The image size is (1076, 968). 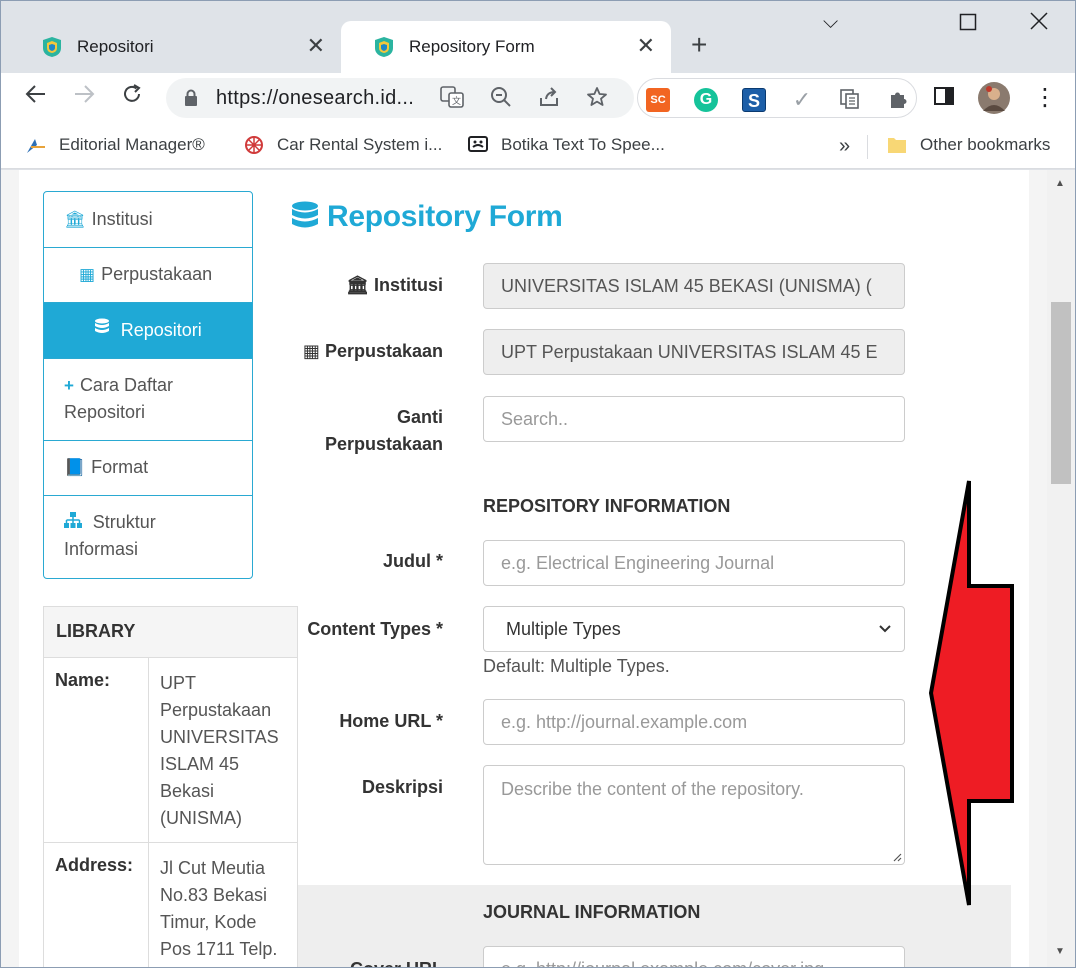 I want to click on page-scrollbar: ▲ ▼, so click(x=1061, y=568).